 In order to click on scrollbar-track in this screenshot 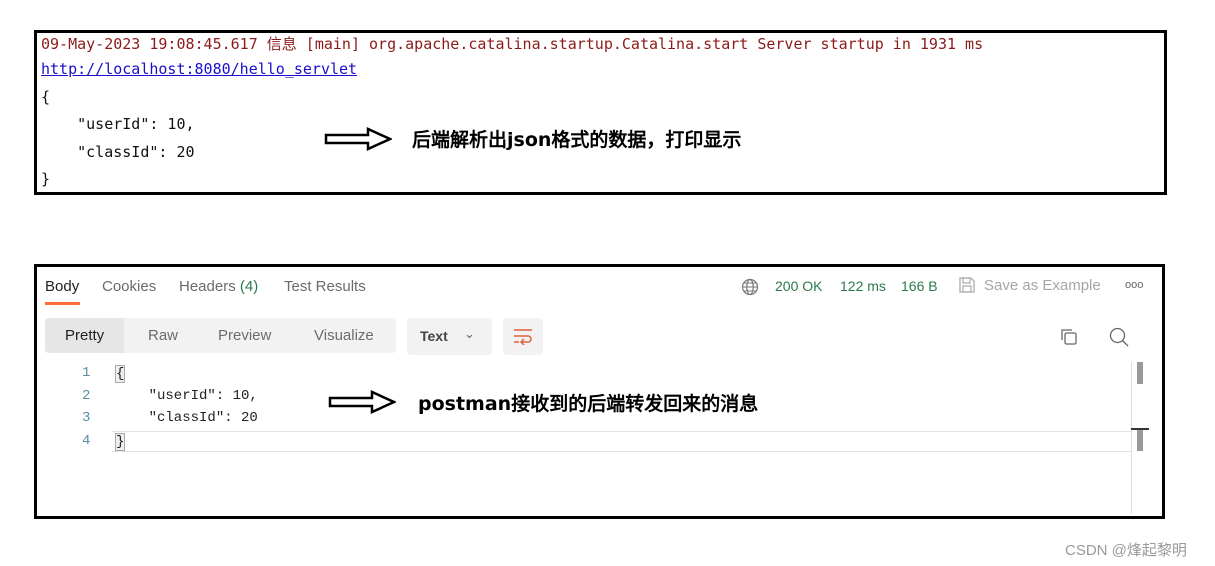, I will do `click(1131, 438)`.